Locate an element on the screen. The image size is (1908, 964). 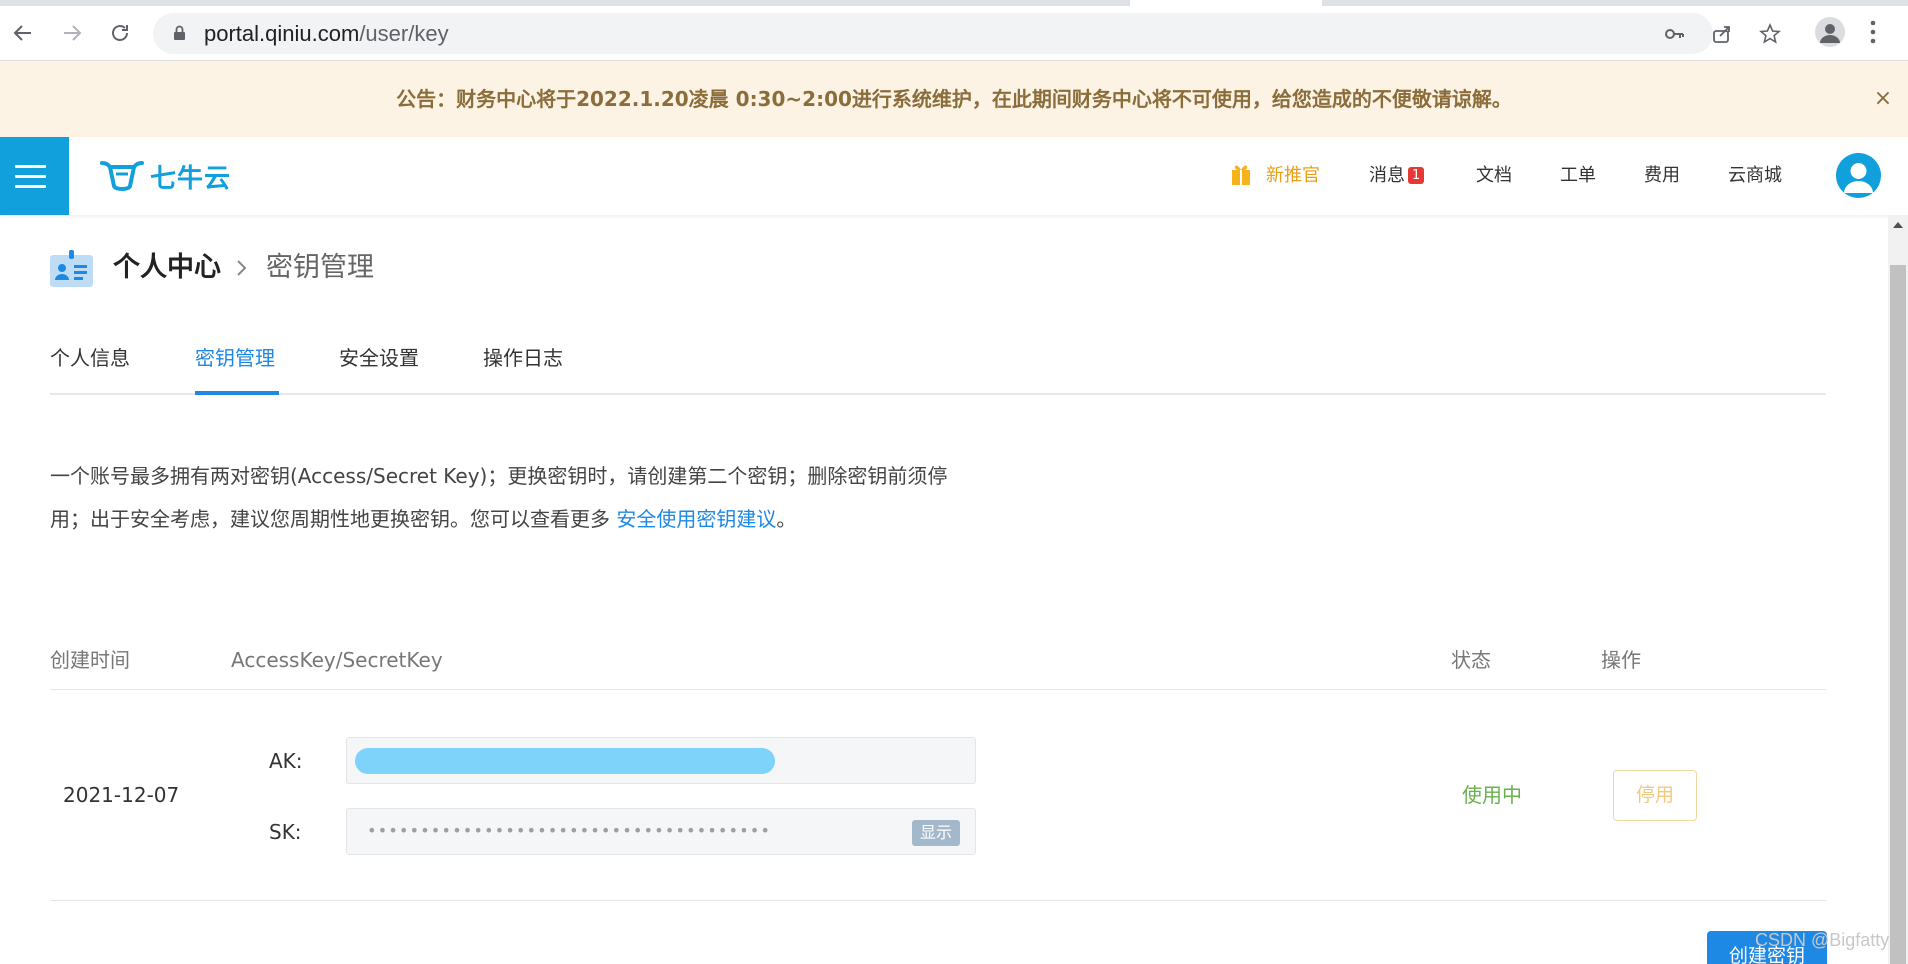
page-scrollbar is located at coordinates (1898, 589).